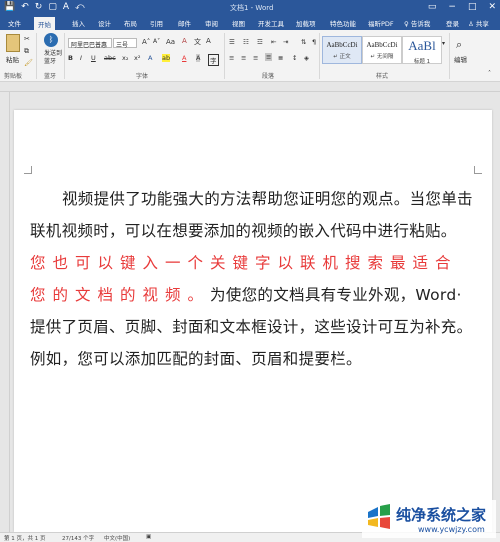 The width and height of the screenshot is (500, 542). I want to click on horizontal-ruler, so click(250, 87).